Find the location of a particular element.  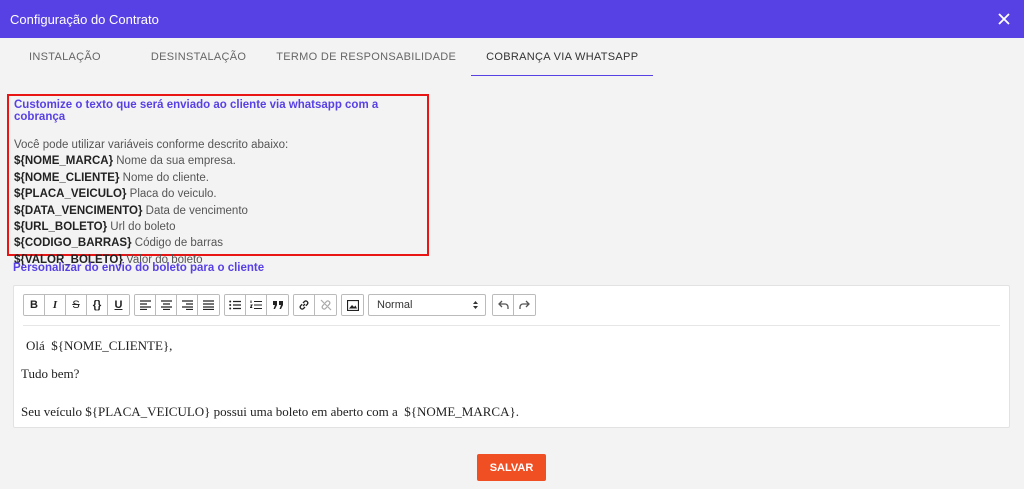

align-group is located at coordinates (177, 305).